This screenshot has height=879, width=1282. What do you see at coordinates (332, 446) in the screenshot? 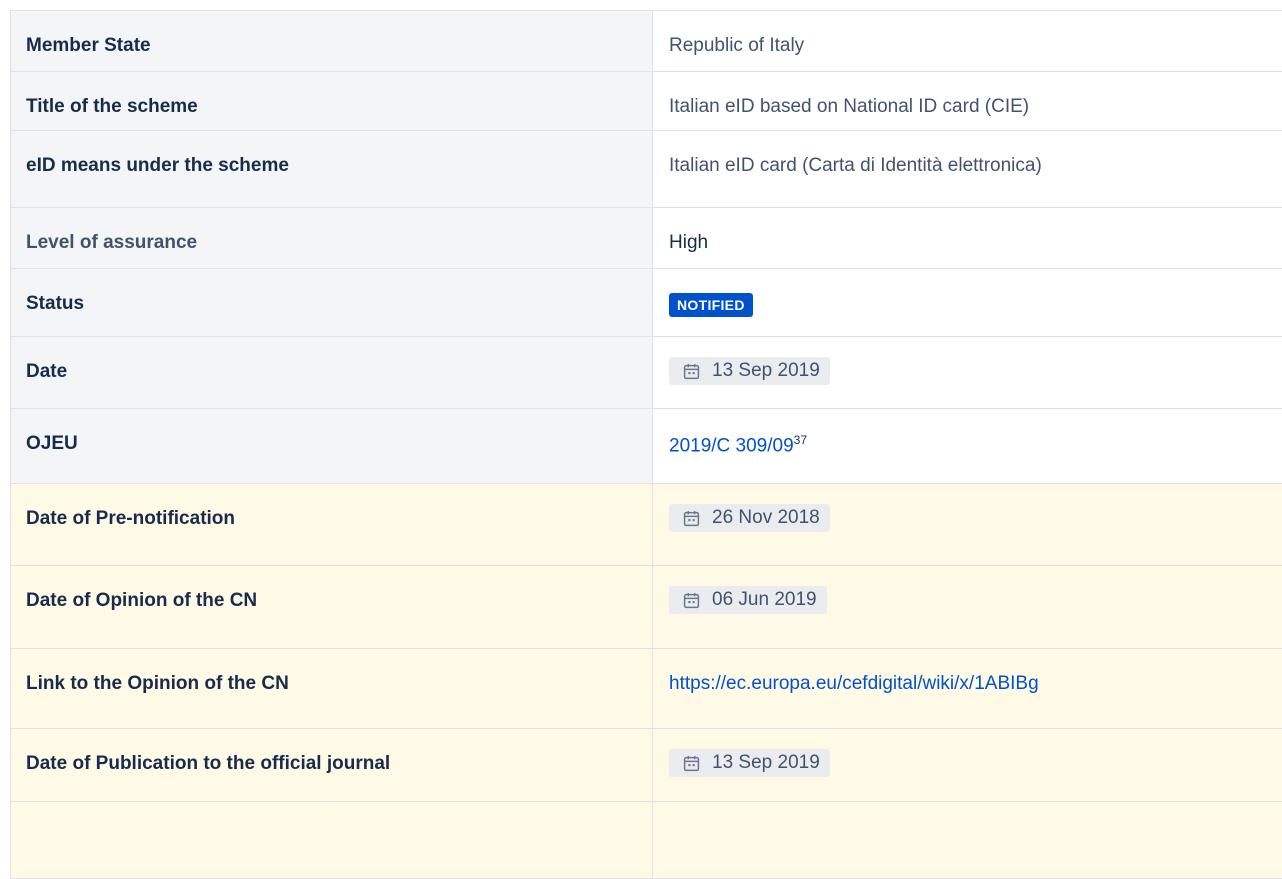
I see `row-label-ojeu: OJEU` at bounding box center [332, 446].